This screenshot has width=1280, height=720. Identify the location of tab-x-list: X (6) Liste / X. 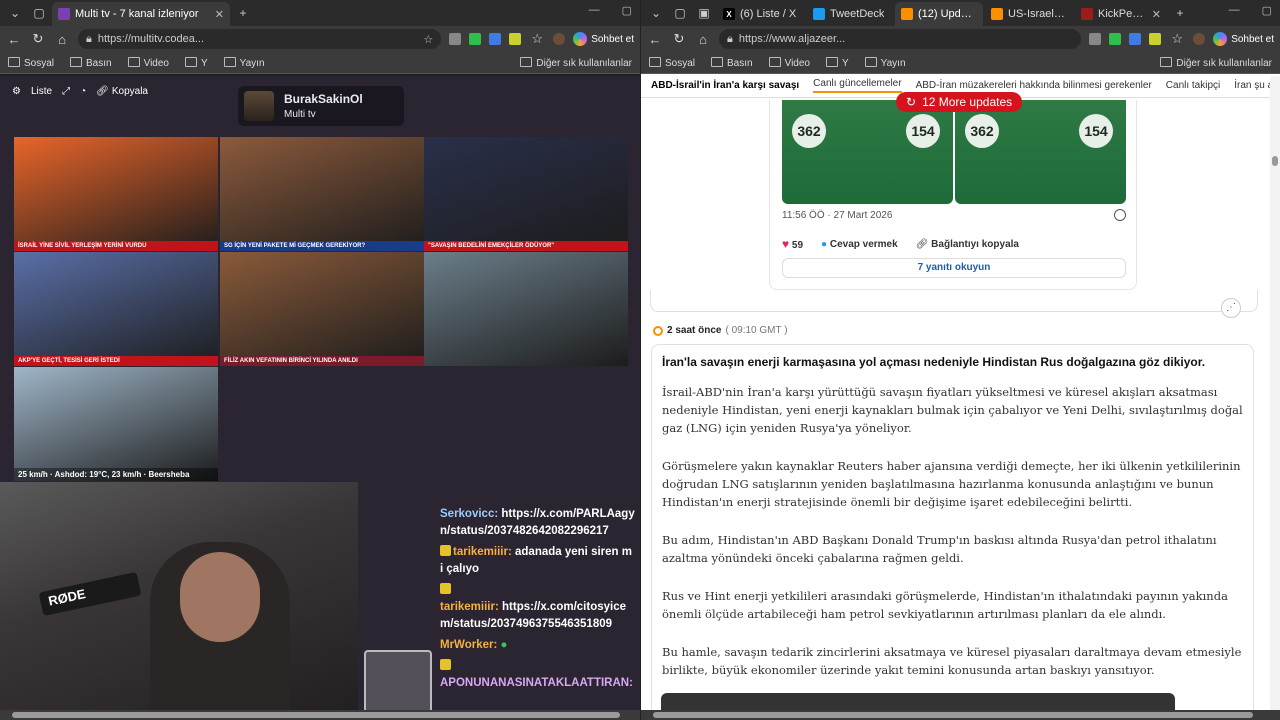
(761, 14).